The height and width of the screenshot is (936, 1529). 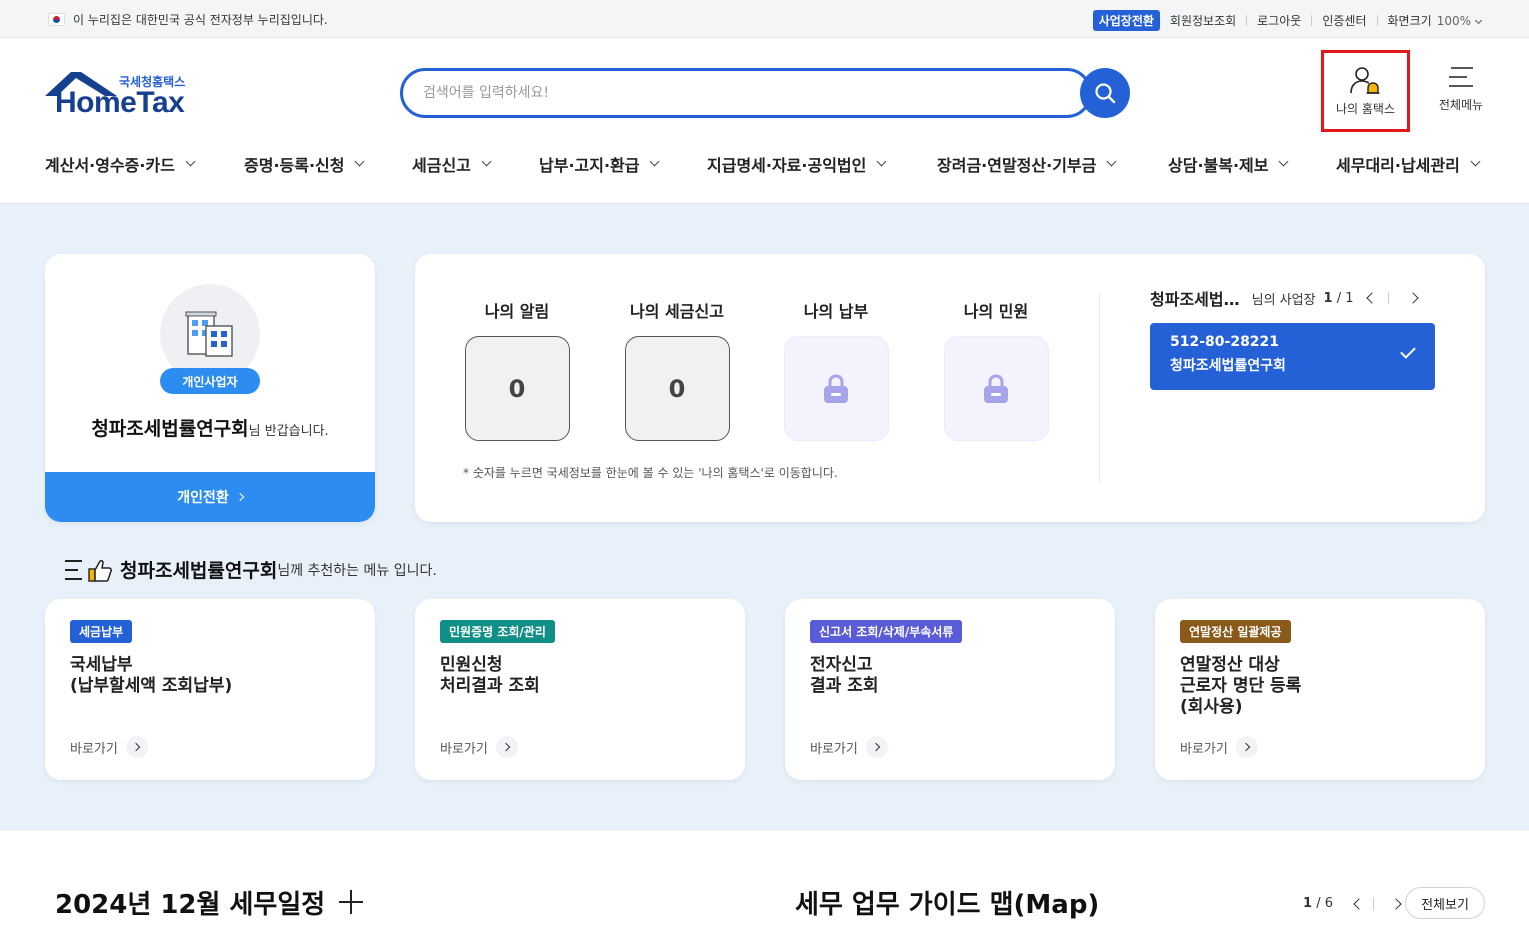 I want to click on page-total: / 6, so click(x=1324, y=903).